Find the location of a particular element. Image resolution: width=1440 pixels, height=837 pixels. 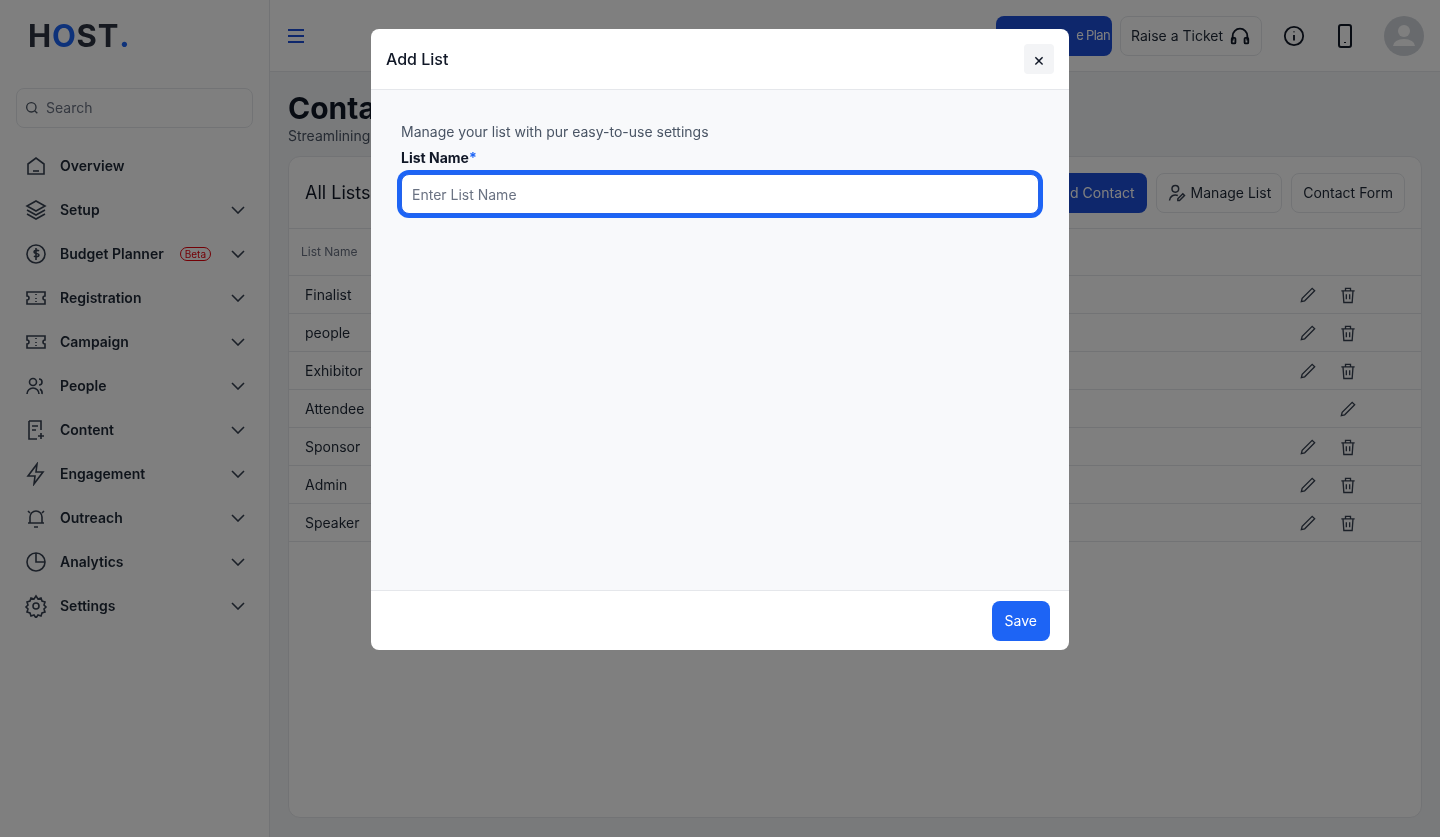

raise-ticket-button: Raise a Ticket is located at coordinates (1190, 35).